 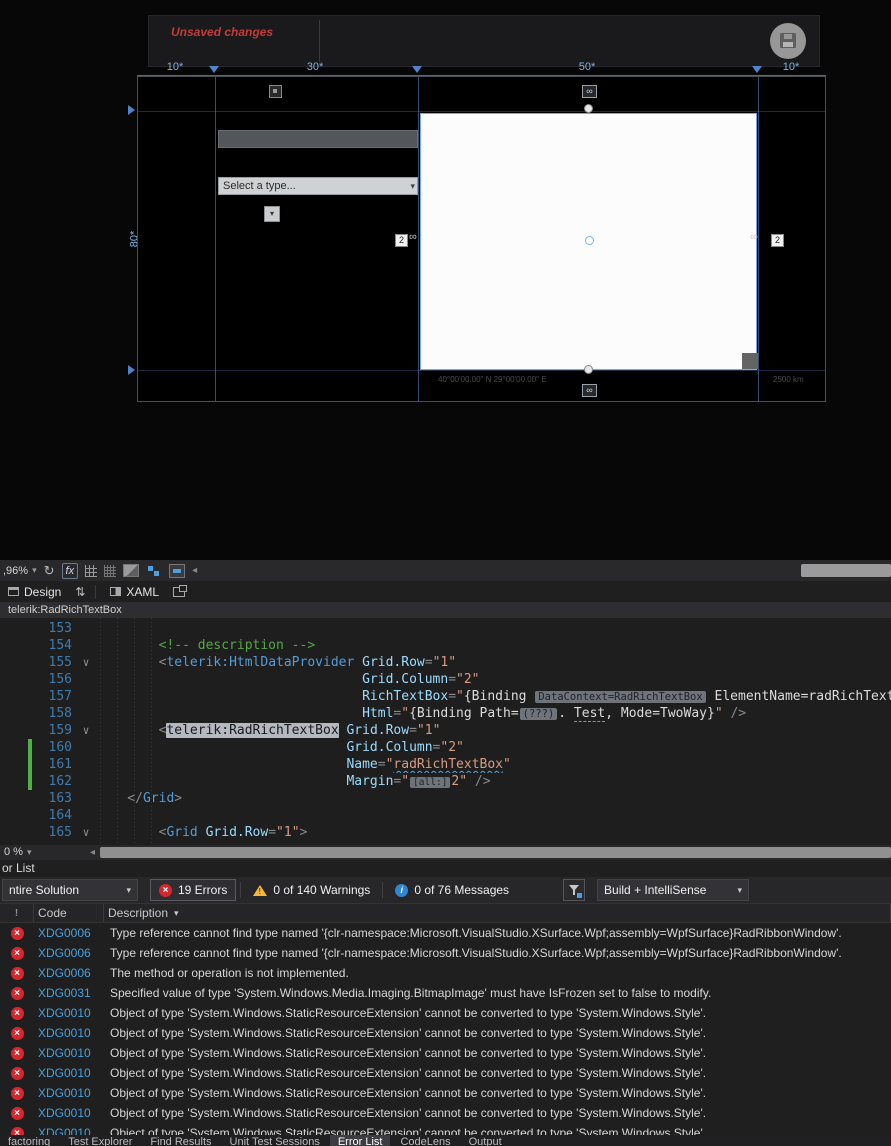 I want to click on code-text: <!-- description -->, so click(x=493, y=645).